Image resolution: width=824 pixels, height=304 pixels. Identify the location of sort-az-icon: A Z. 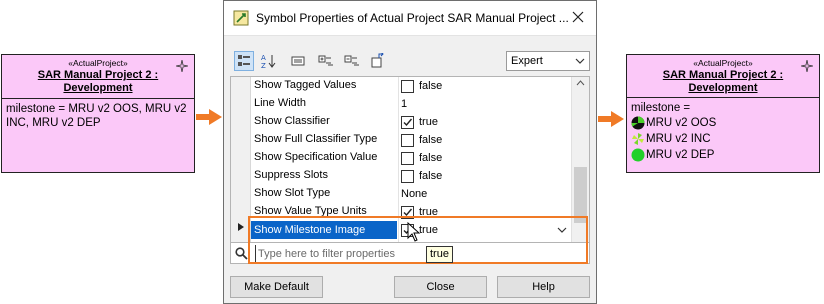
(268, 61).